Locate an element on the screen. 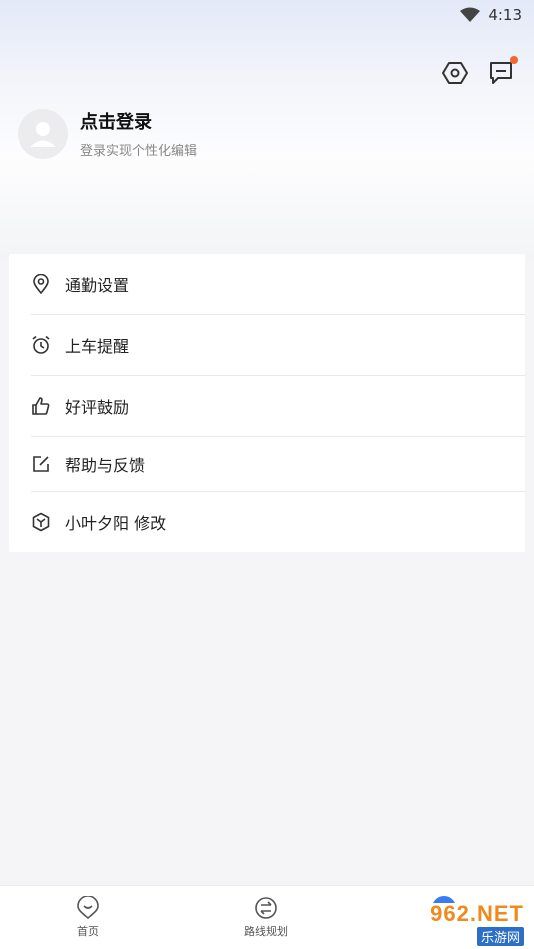 This screenshot has width=534, height=949. login-profile: 点击登录 登录实现个性化编辑 is located at coordinates (107, 133).